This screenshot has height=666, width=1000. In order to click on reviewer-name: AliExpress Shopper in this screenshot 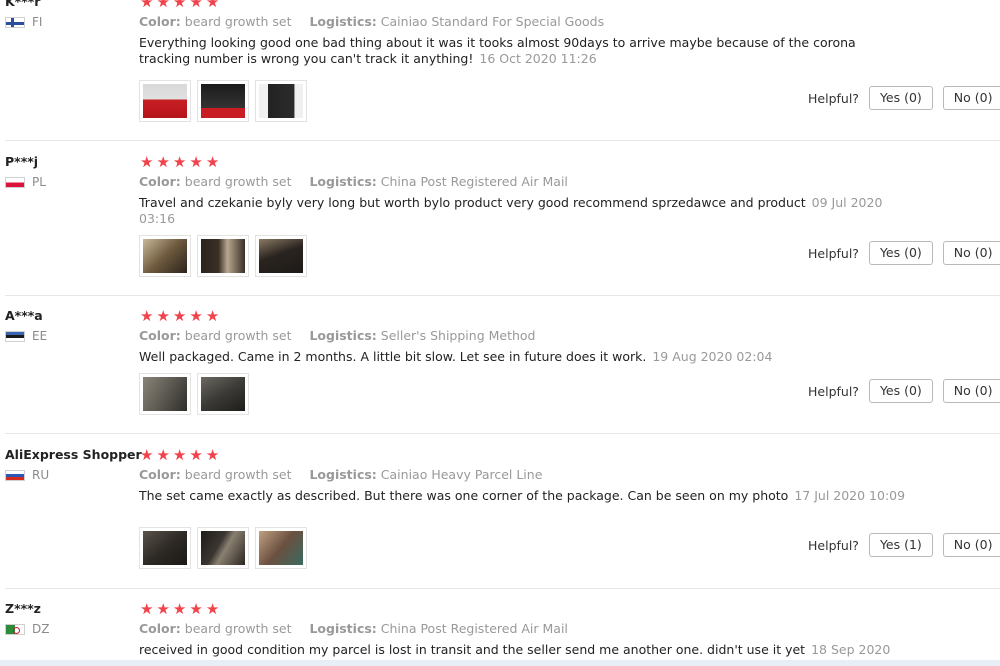, I will do `click(73, 454)`.